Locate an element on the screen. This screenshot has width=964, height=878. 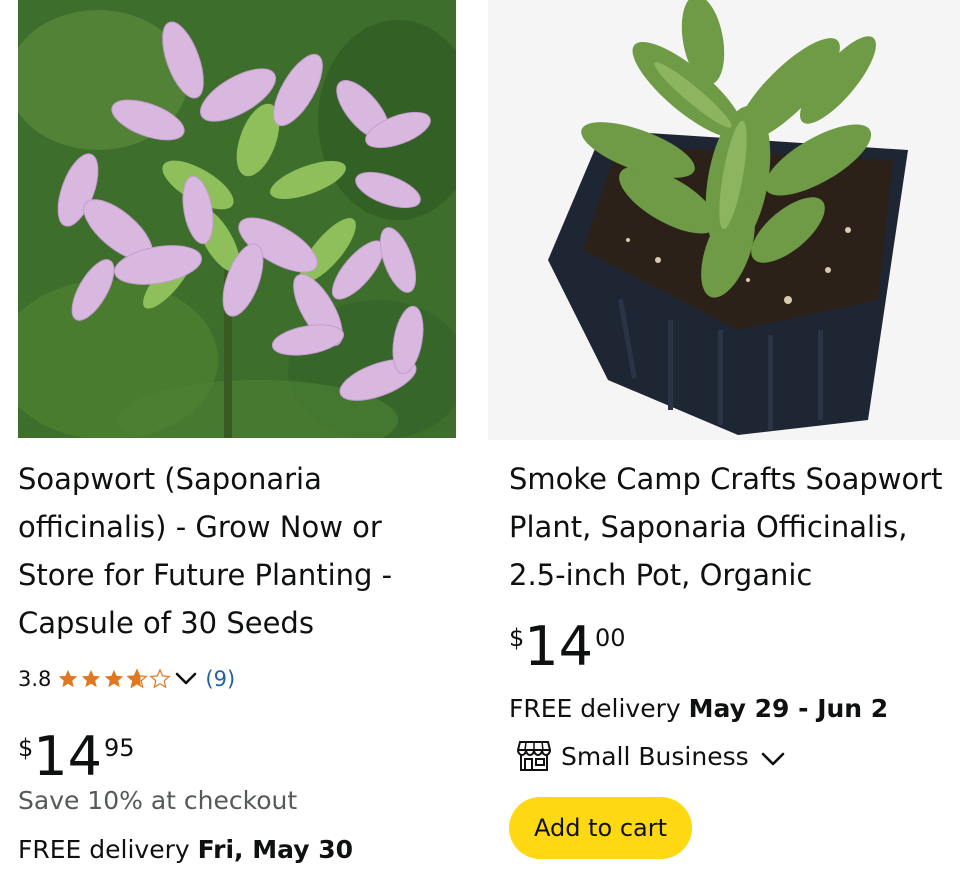
save-offer: Save 10% at checkout is located at coordinates (158, 800).